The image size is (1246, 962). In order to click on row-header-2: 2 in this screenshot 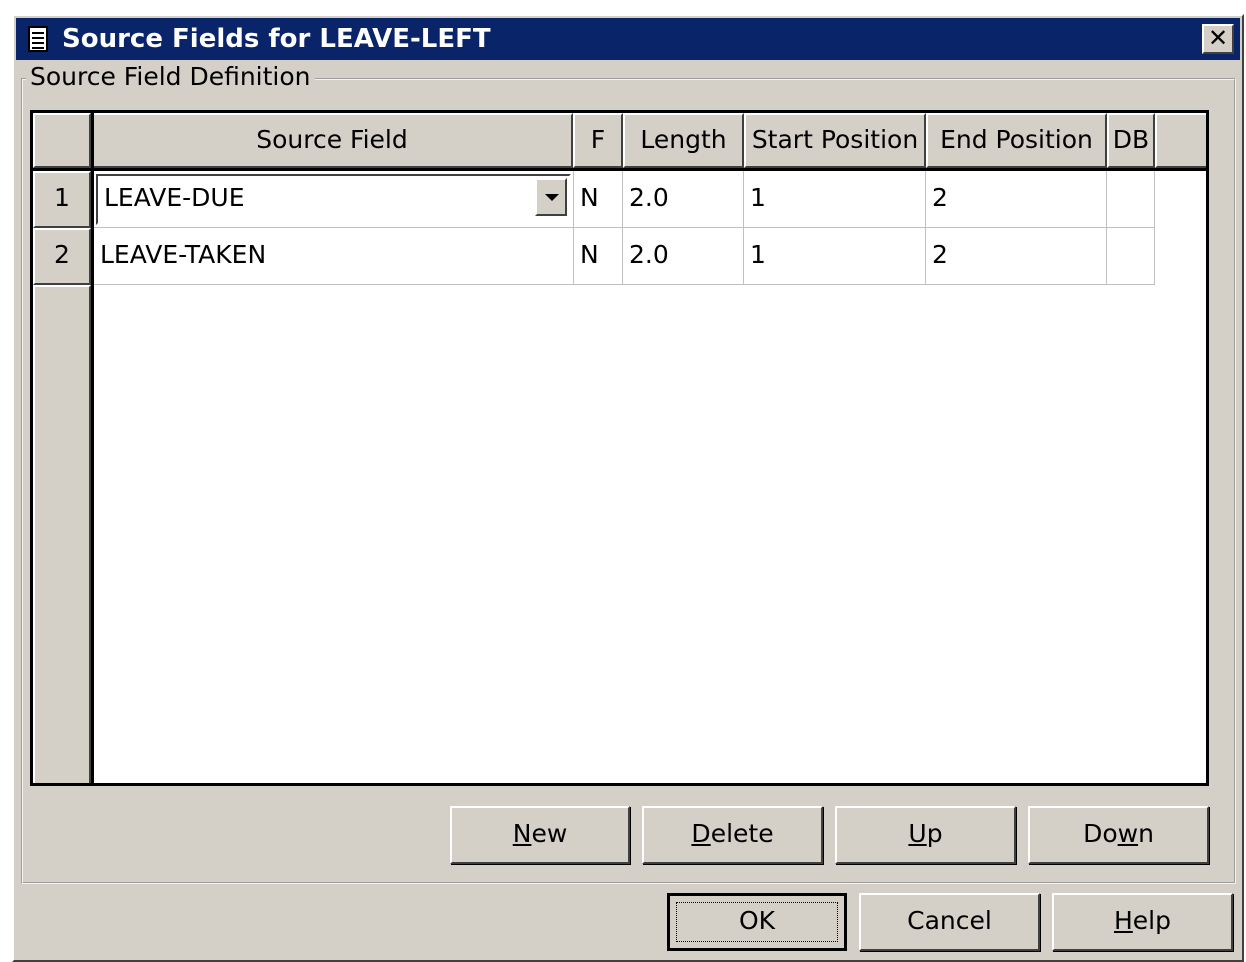, I will do `click(62, 256)`.